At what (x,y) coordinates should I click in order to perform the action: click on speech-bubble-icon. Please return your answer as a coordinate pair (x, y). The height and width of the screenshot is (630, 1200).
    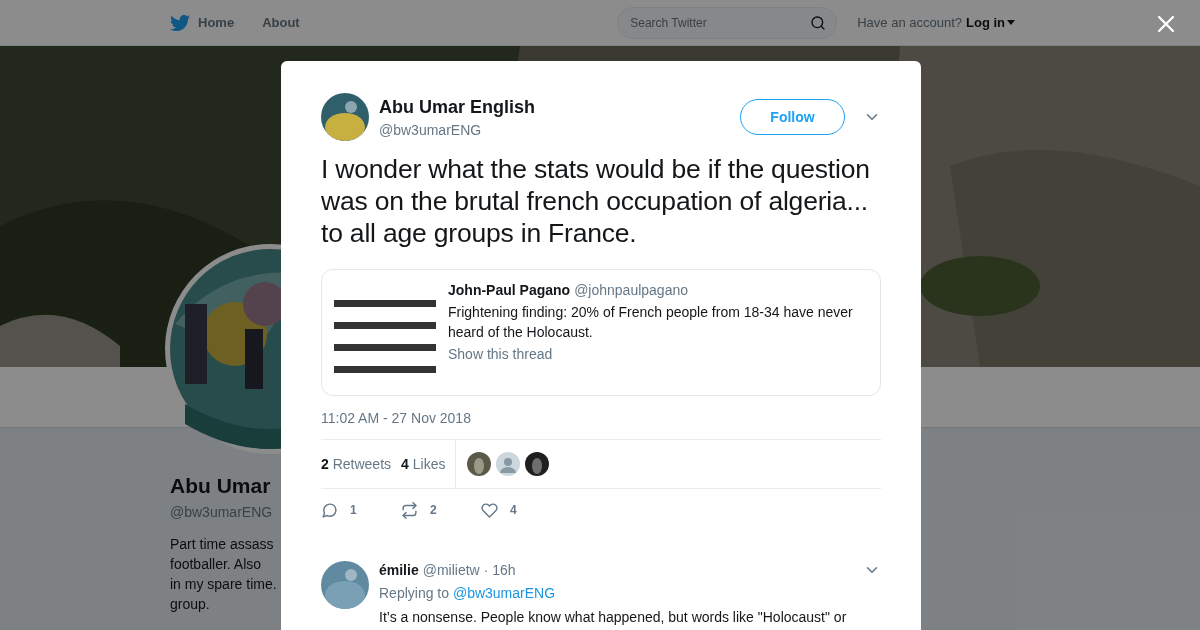
    Looking at the image, I should click on (329, 510).